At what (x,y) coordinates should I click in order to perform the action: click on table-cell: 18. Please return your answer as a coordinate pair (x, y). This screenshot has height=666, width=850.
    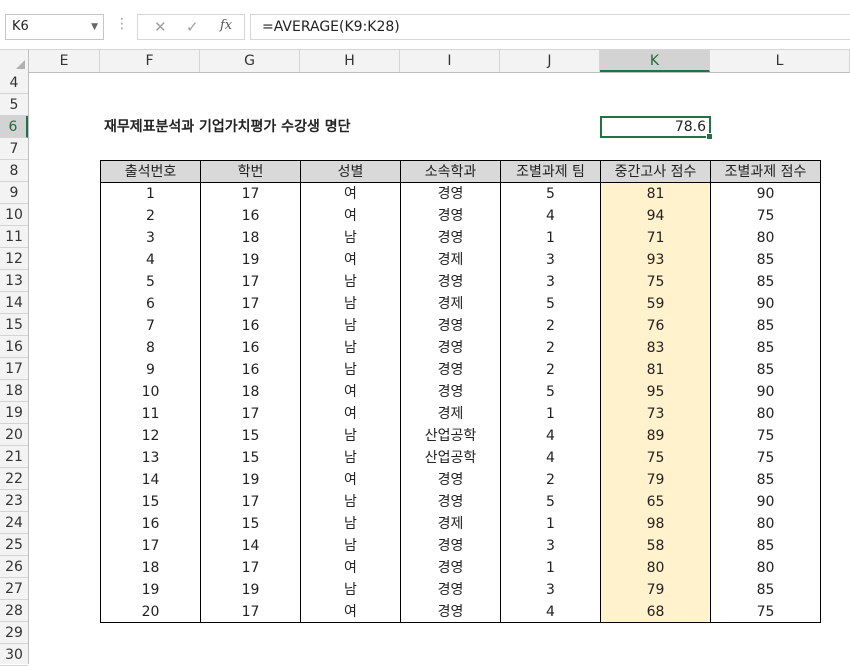
    Looking at the image, I should click on (250, 238).